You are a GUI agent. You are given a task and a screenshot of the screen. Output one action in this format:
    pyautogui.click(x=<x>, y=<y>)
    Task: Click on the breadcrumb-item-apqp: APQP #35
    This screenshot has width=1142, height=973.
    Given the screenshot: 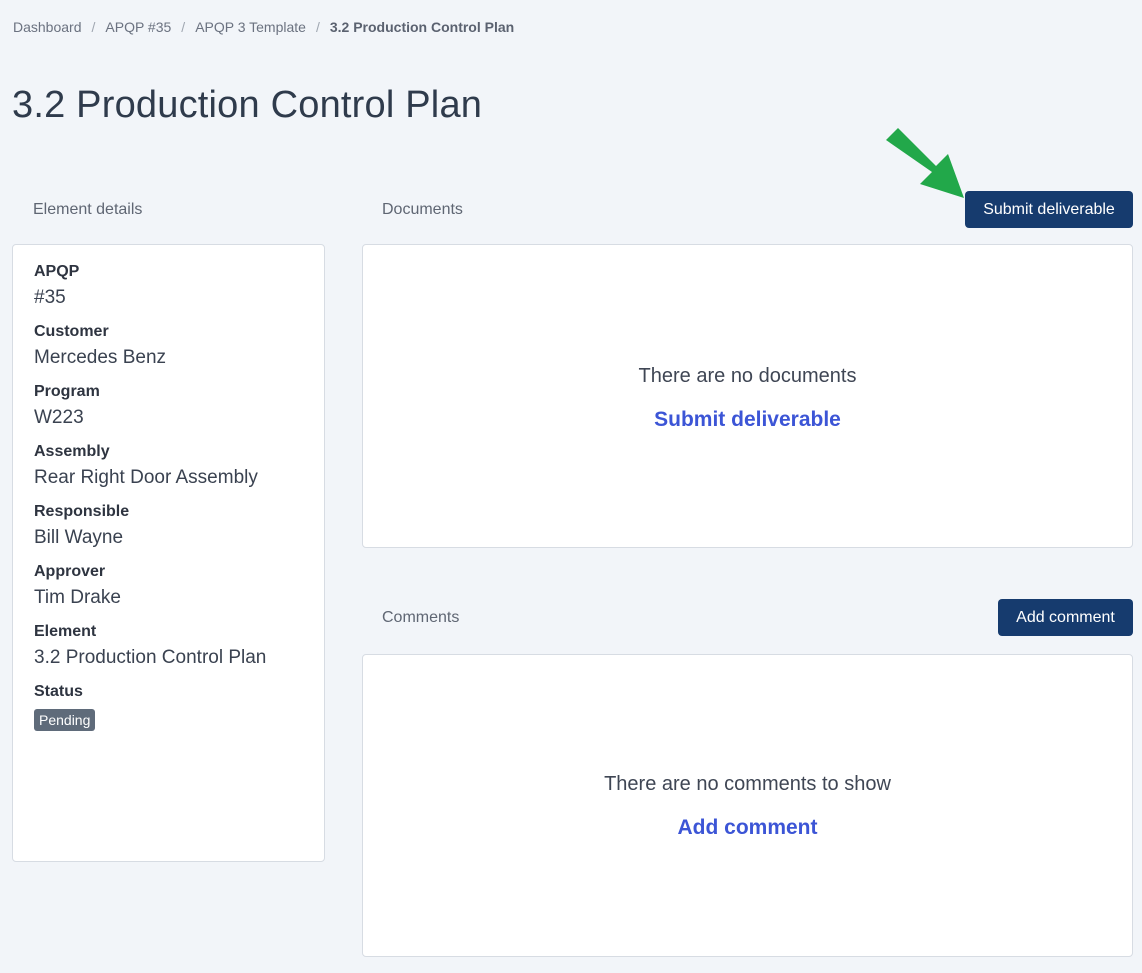 What is the action you would take?
    pyautogui.click(x=138, y=27)
    